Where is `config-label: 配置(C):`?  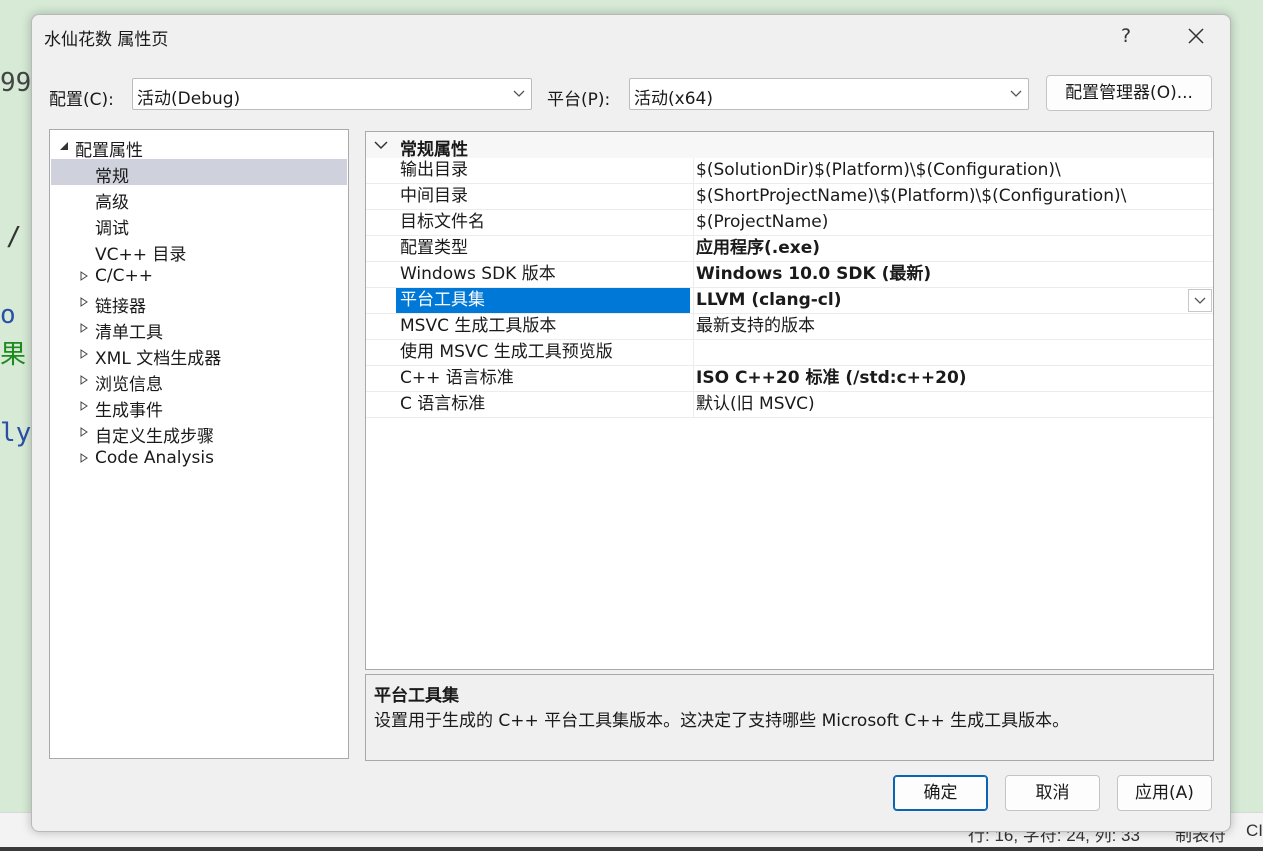
config-label: 配置(C): is located at coordinates (81, 100).